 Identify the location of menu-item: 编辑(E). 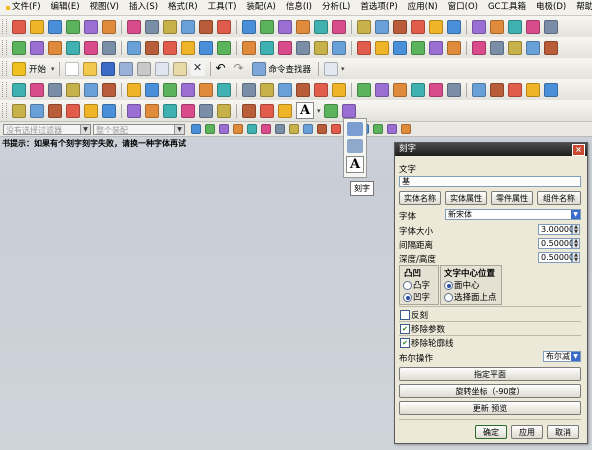
(65, 7).